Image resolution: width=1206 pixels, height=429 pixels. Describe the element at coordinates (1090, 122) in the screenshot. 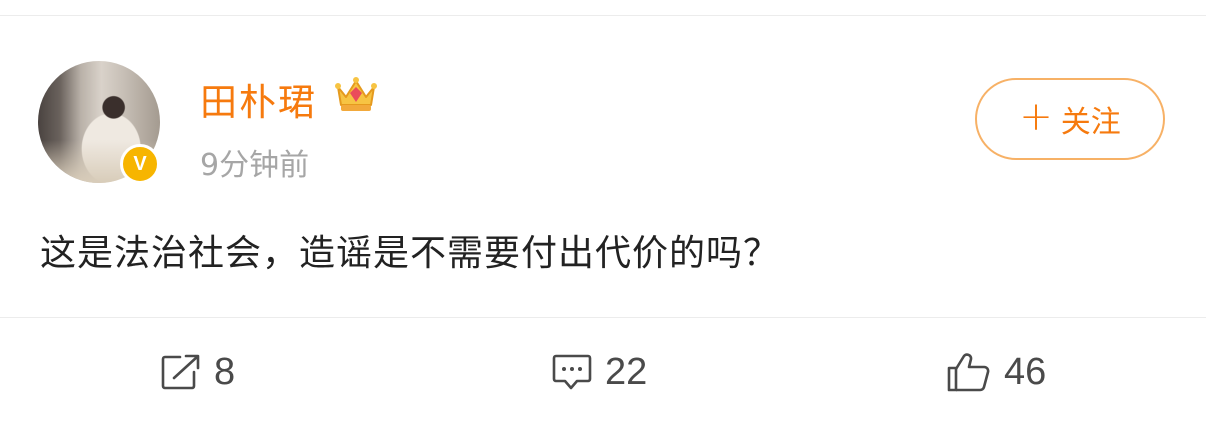

I see `follow-label: 关注` at that location.